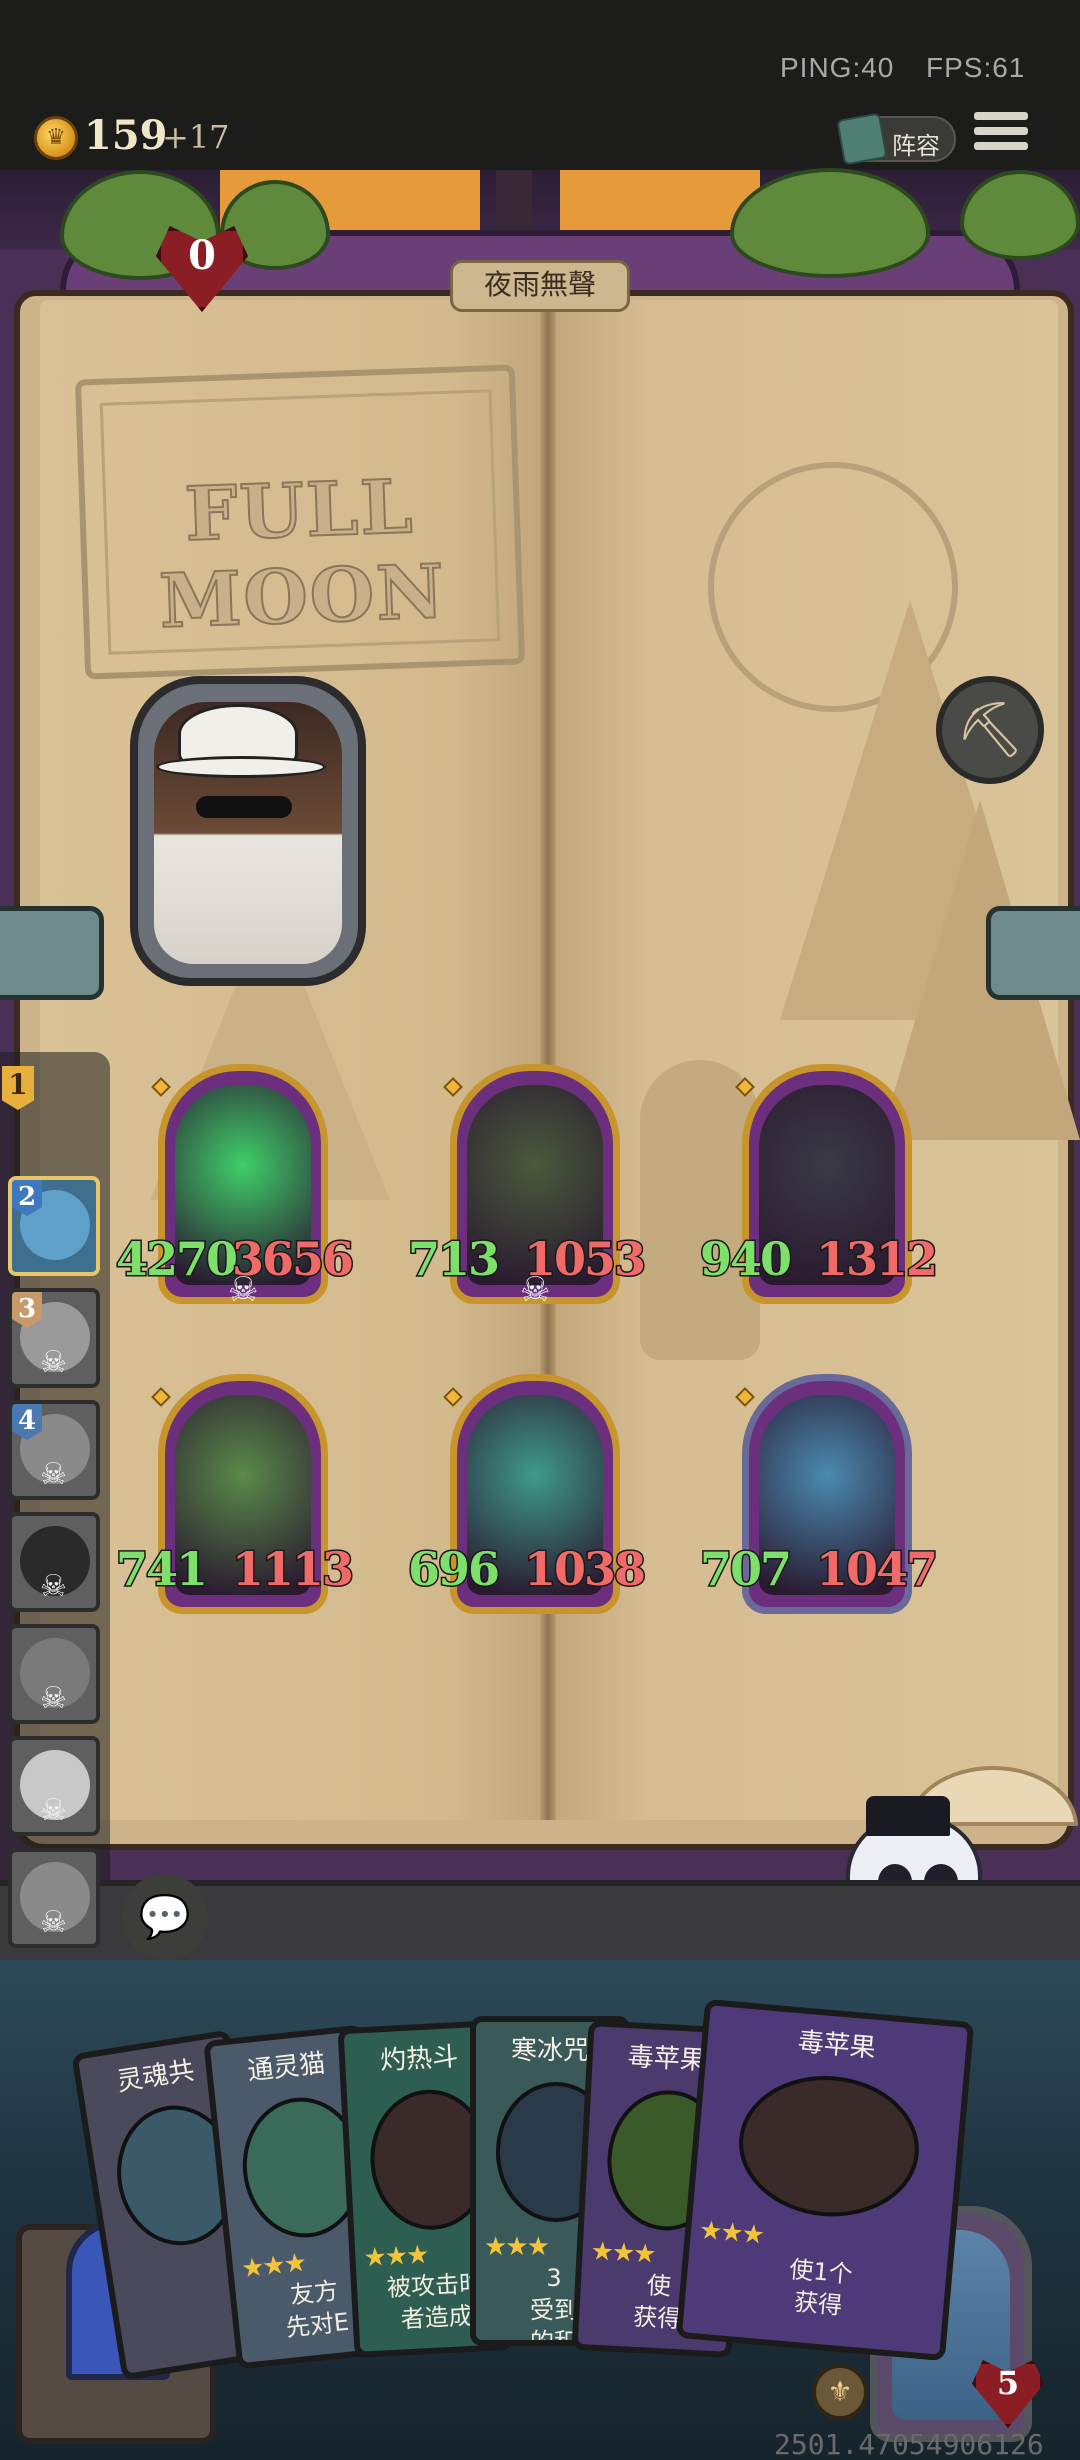  I want to click on unit-health: 1038, so click(584, 1569).